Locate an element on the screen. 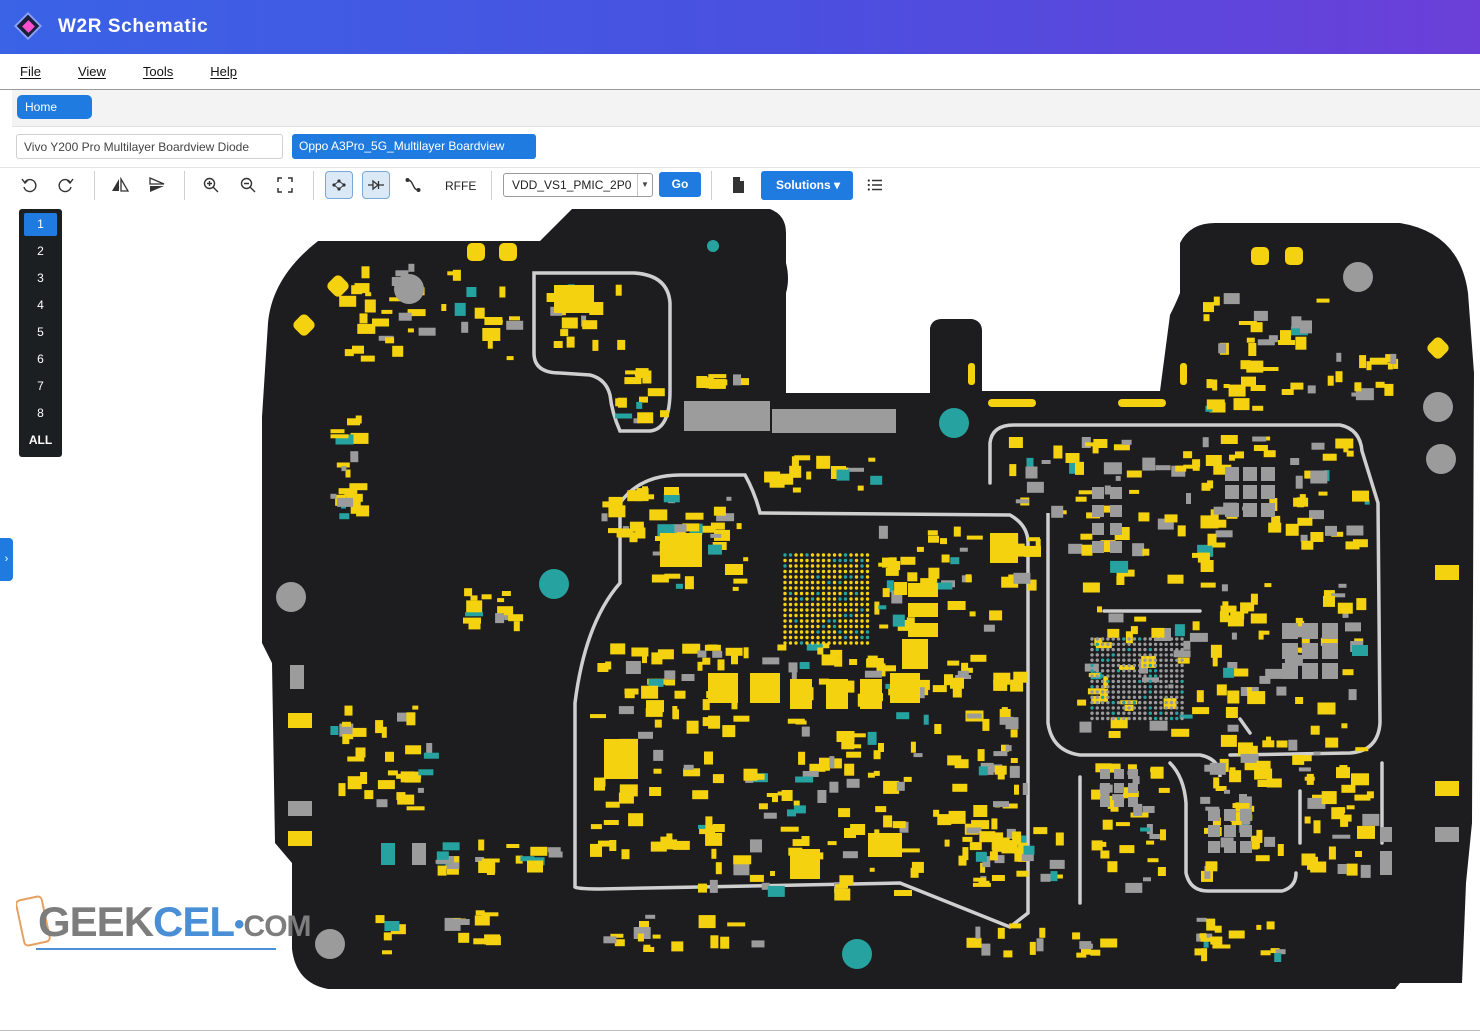 This screenshot has width=1480, height=1033. chip-pad is located at coordinates (1119, 774).